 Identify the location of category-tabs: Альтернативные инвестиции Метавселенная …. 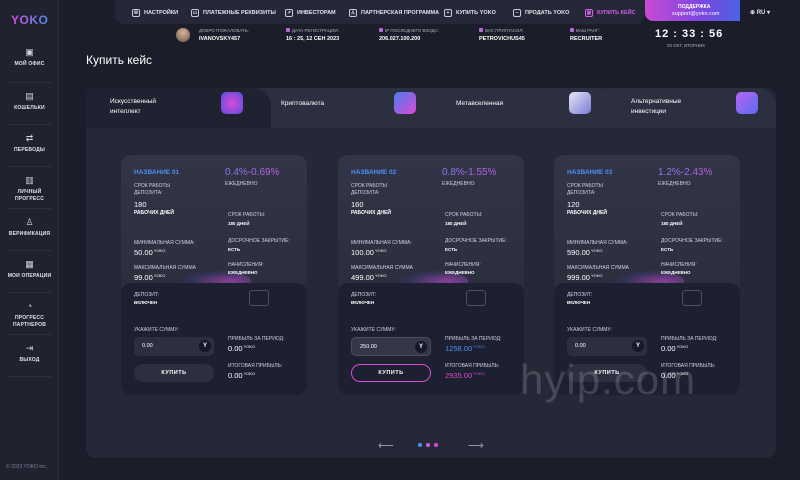
(431, 108).